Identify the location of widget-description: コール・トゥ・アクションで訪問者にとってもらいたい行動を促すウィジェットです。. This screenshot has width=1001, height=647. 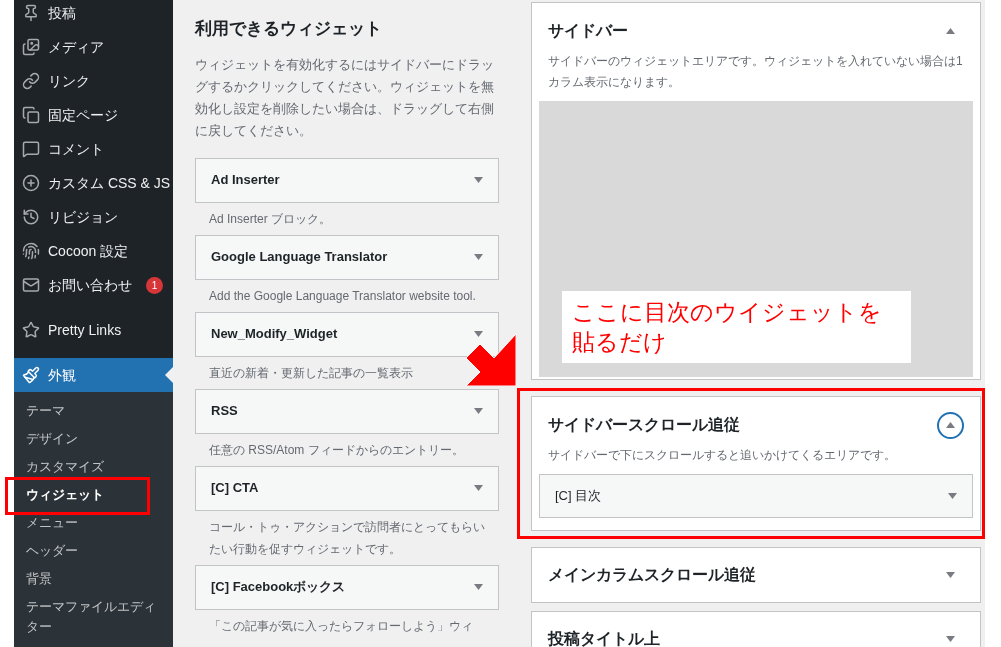
(347, 538).